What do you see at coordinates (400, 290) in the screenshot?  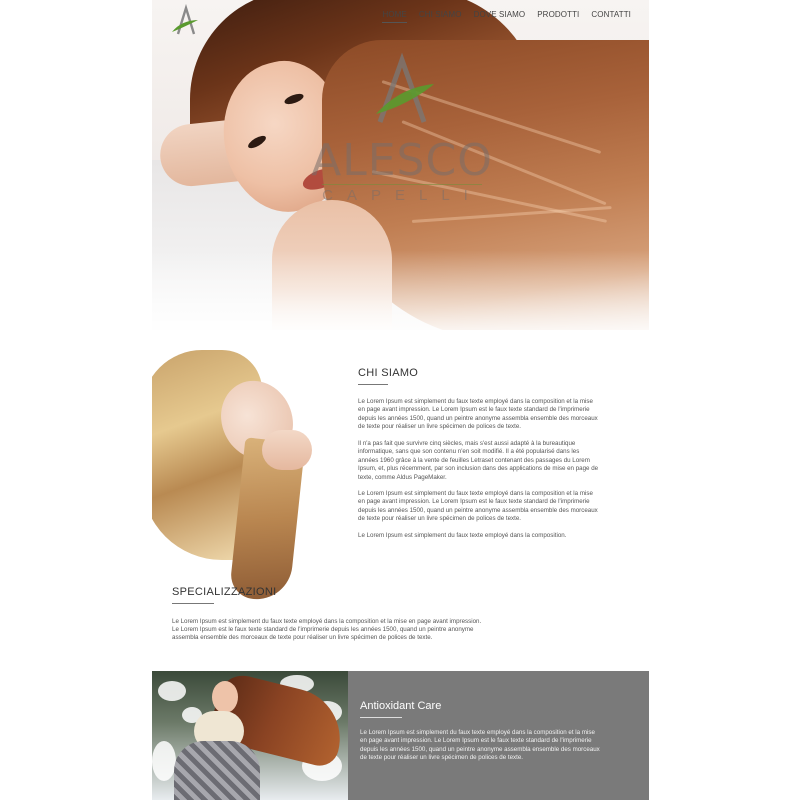 I see `hero-fade` at bounding box center [400, 290].